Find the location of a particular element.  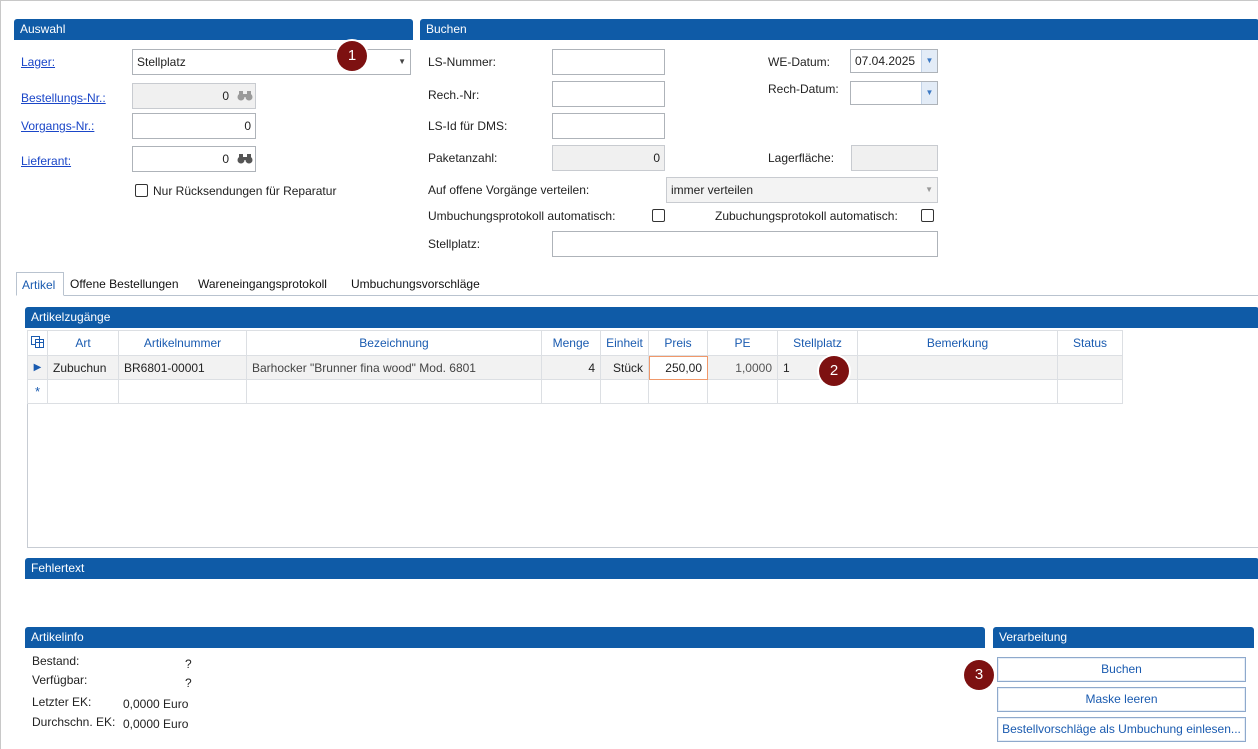

column-header-preis: Preis is located at coordinates (678, 343).